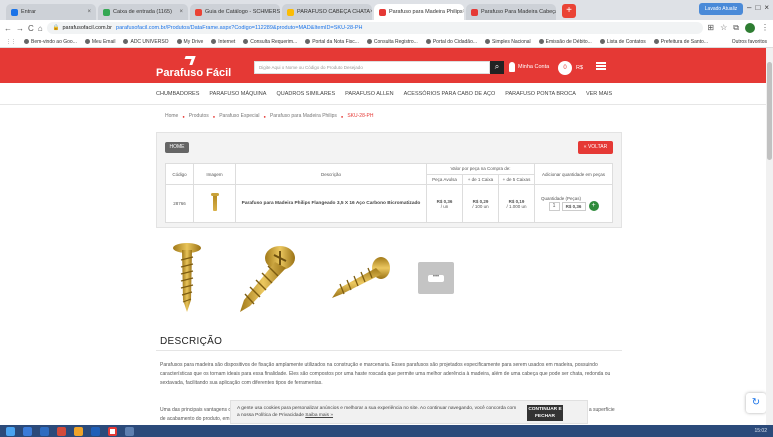  What do you see at coordinates (749, 42) in the screenshot?
I see `other-bookmarks: Outros favoritos` at bounding box center [749, 42].